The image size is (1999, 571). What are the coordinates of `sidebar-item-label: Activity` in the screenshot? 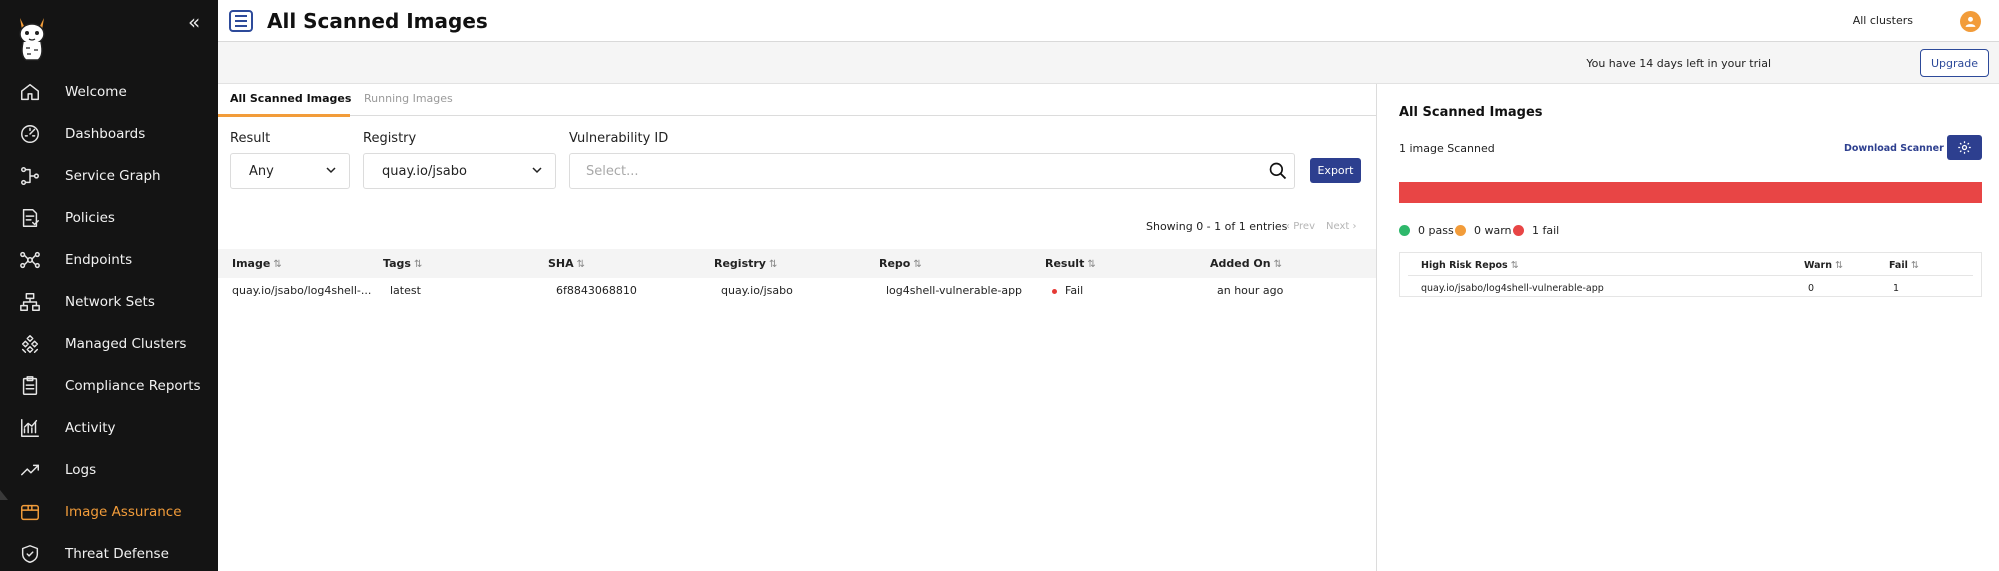 It's located at (90, 428).